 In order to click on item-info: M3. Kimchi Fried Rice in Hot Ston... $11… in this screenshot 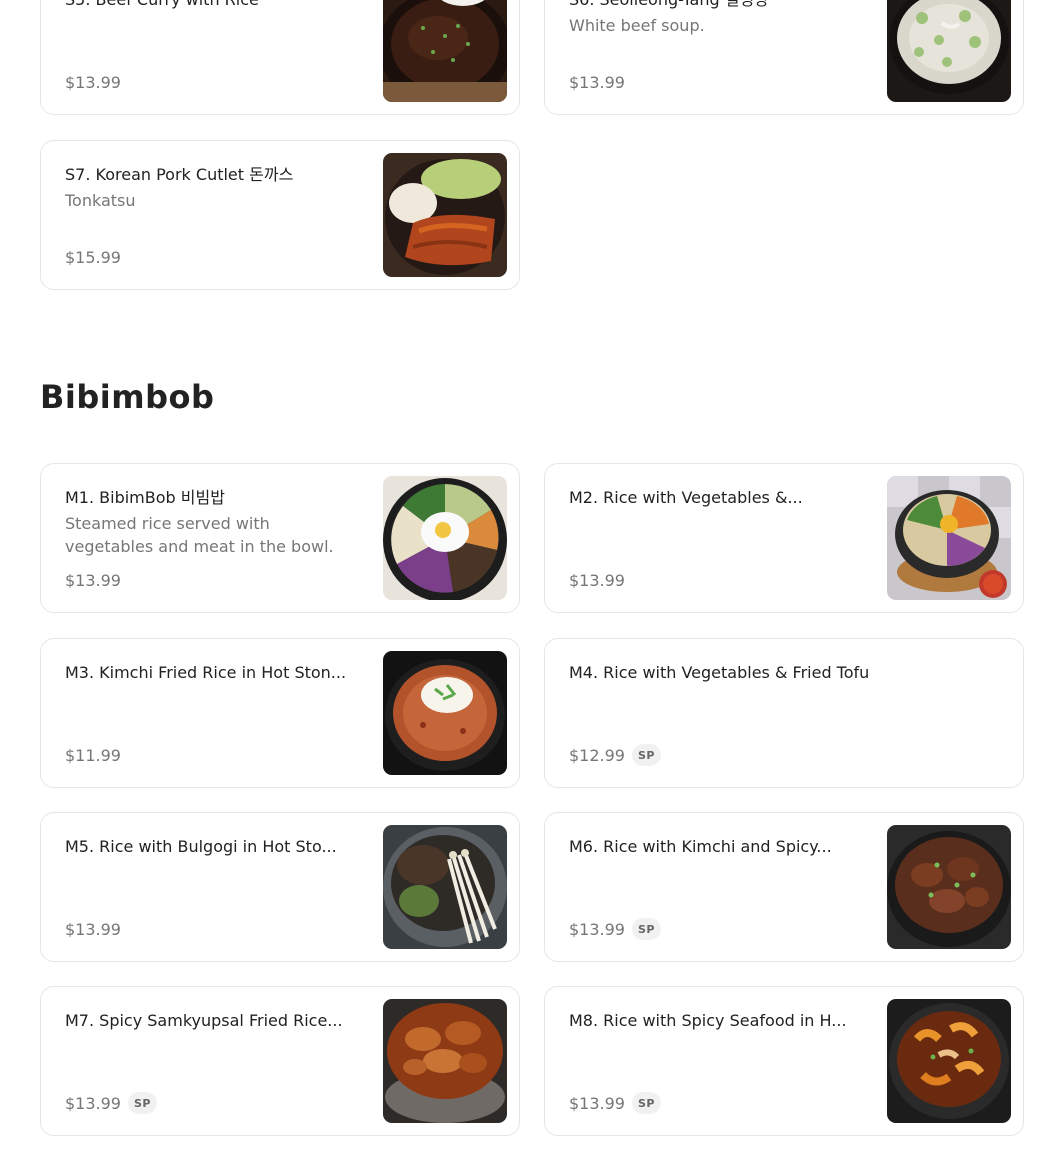, I will do `click(210, 714)`.